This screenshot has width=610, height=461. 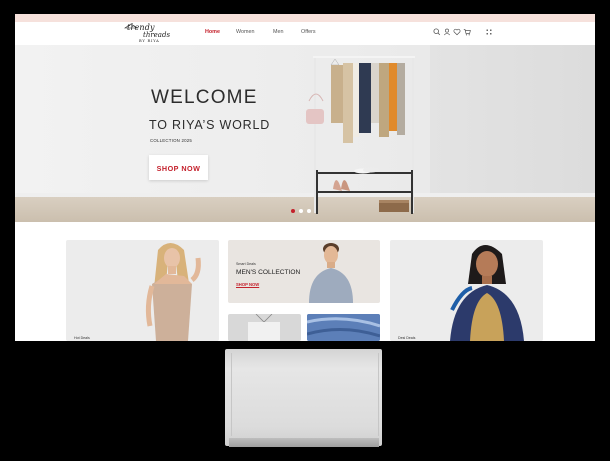 I want to click on mens-card-tag: Smart Deals, so click(x=246, y=264).